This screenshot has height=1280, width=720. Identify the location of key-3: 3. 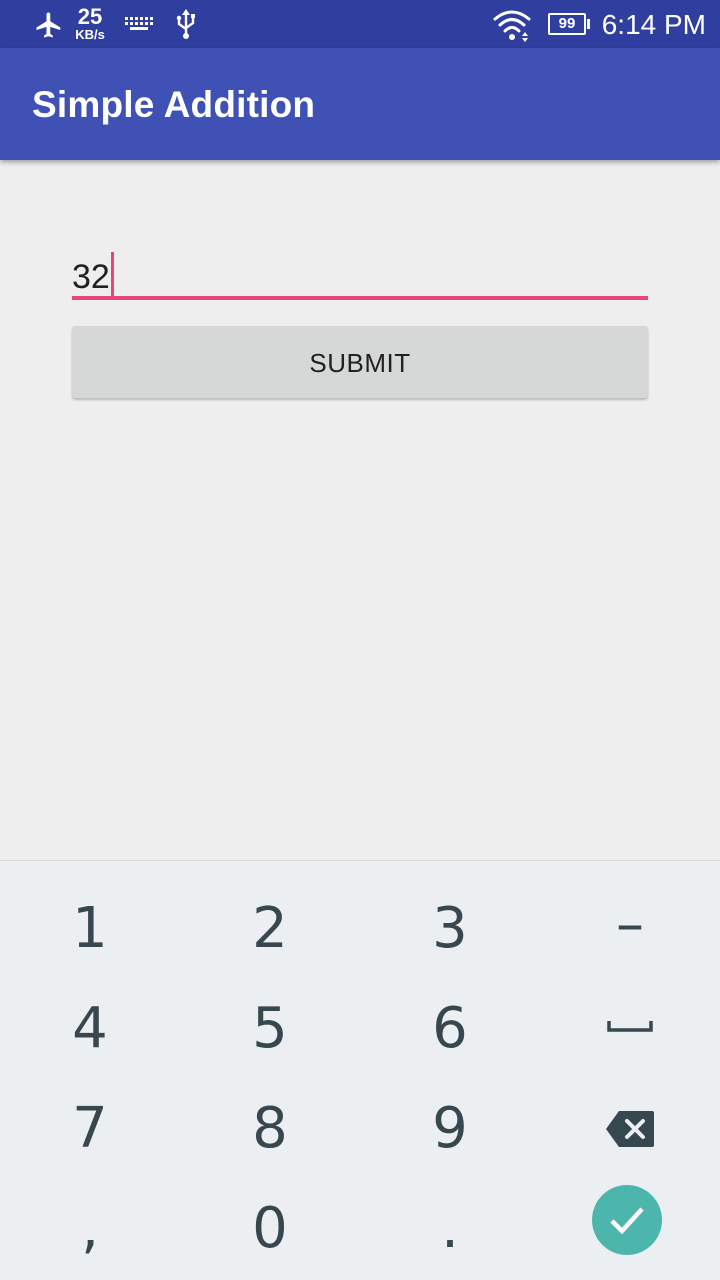
(450, 929).